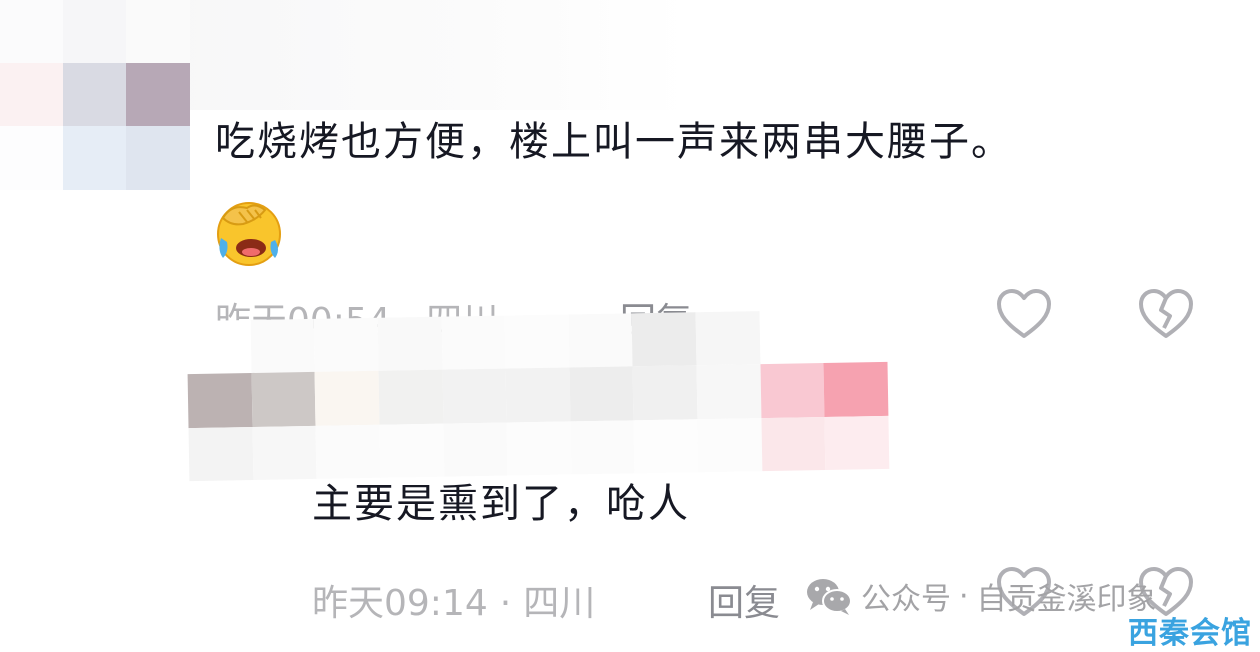  What do you see at coordinates (501, 504) in the screenshot?
I see `reply-text: 主要是熏到了，呛人` at bounding box center [501, 504].